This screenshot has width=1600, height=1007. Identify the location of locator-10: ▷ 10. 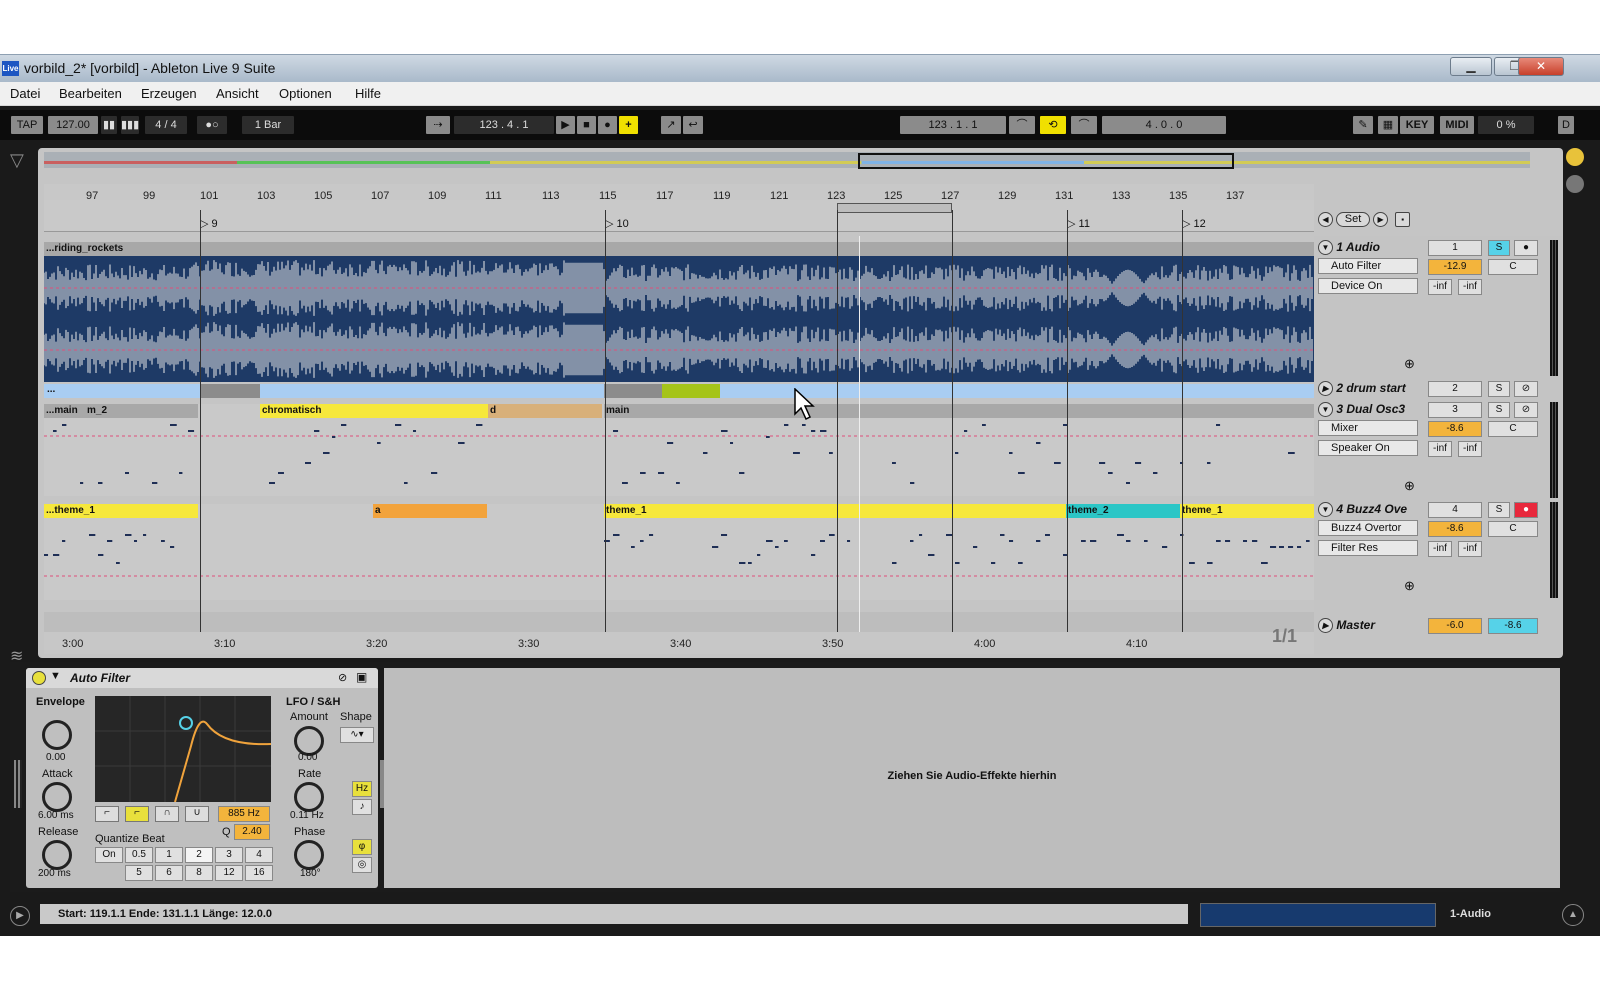
(617, 223).